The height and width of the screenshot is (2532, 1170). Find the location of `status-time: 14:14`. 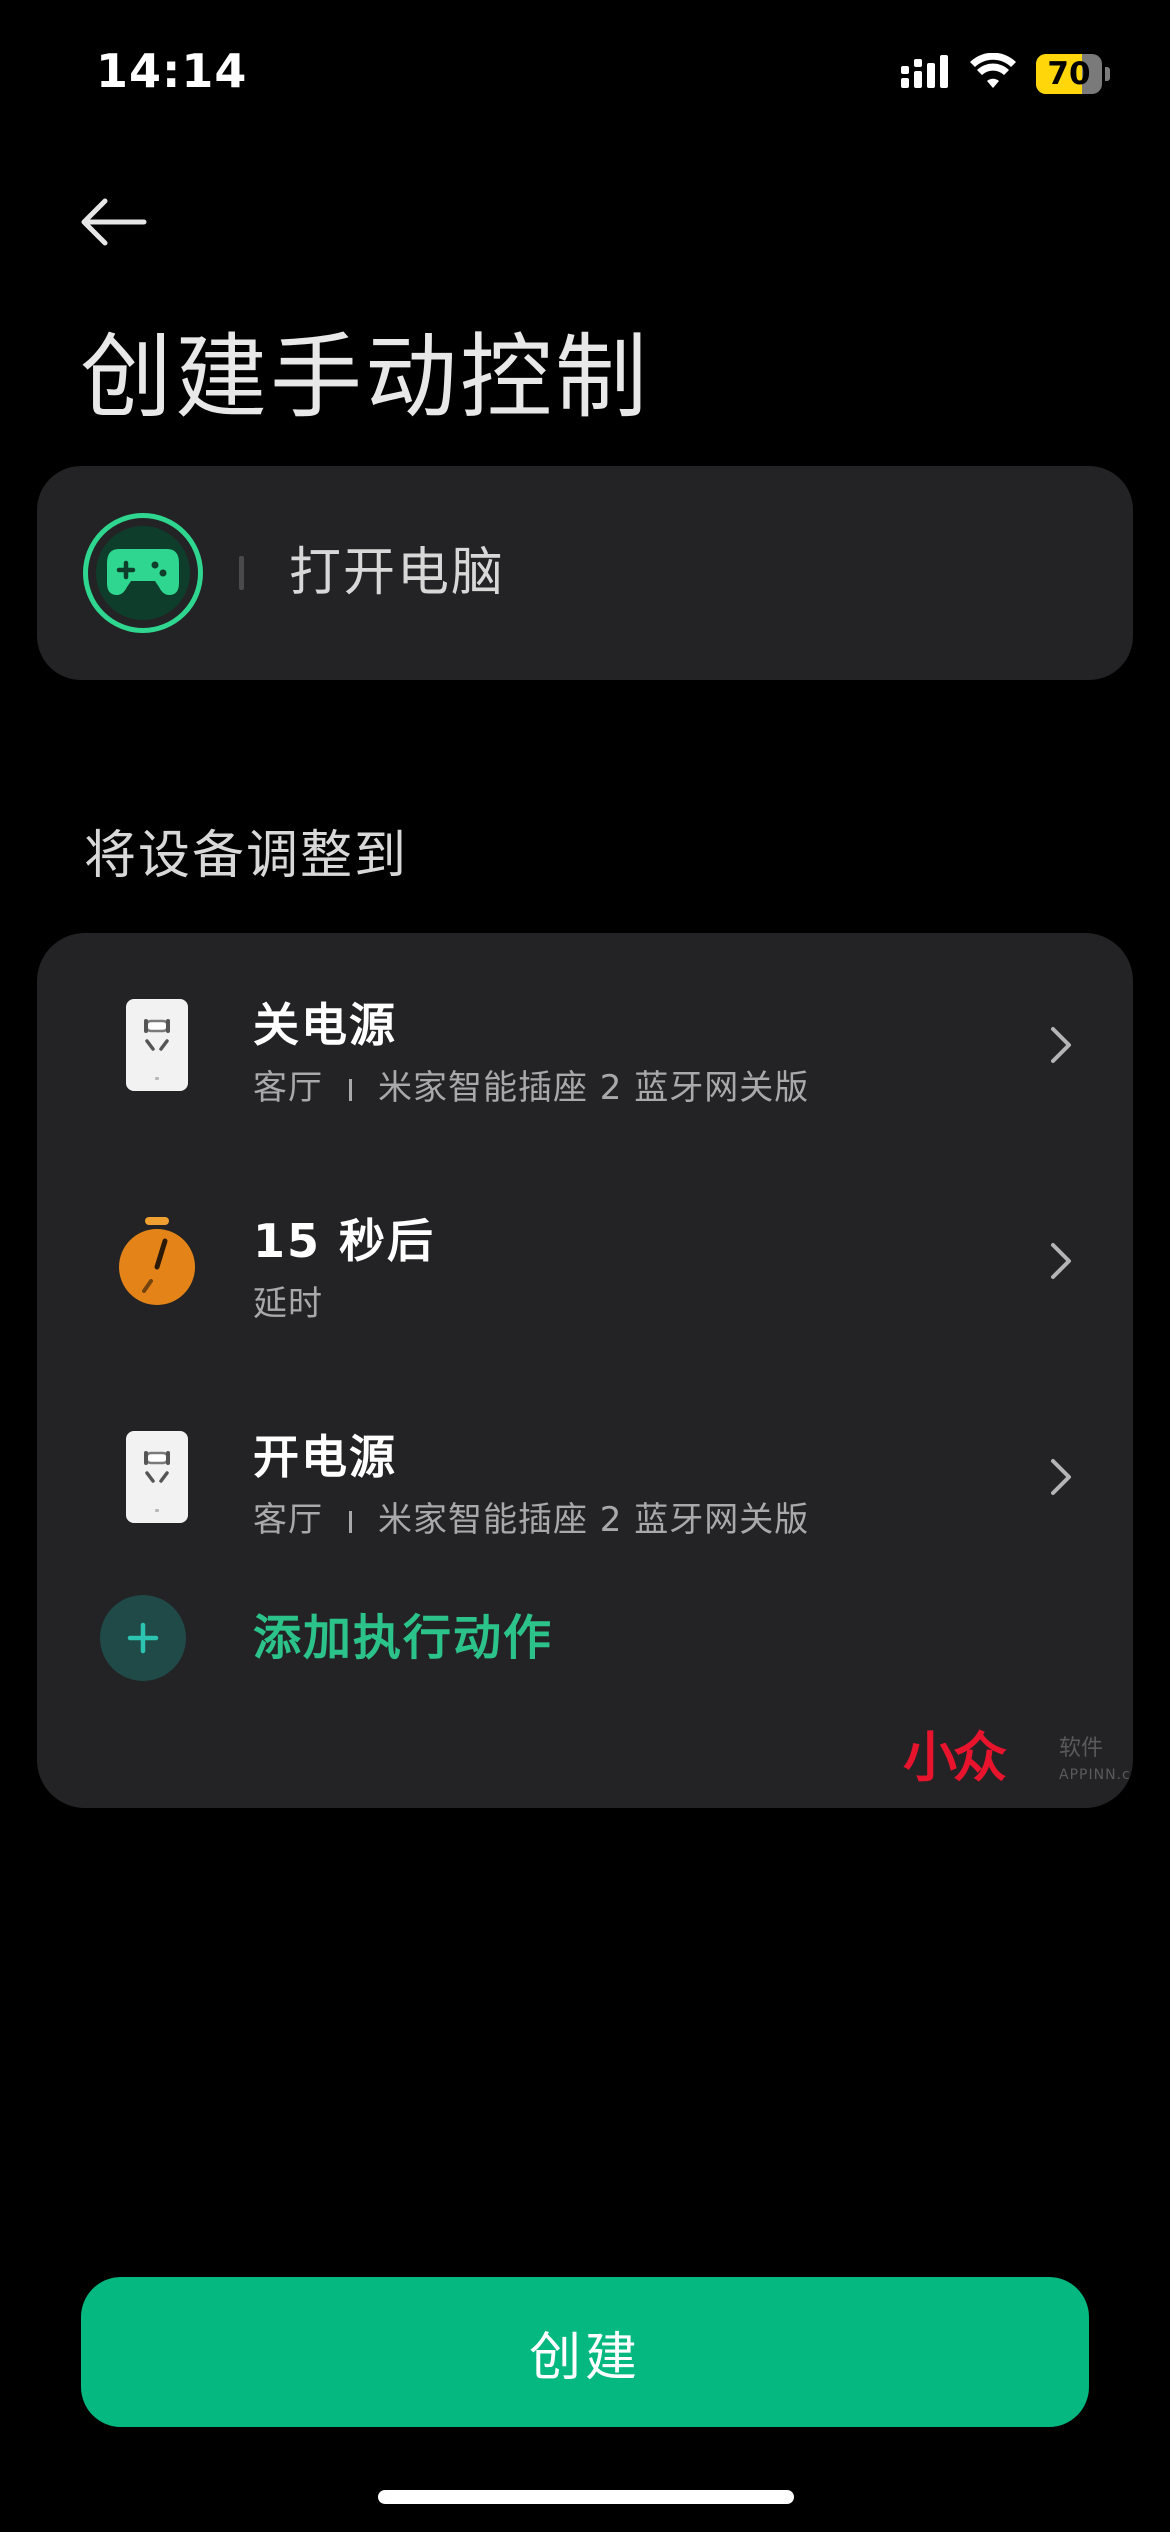

status-time: 14:14 is located at coordinates (172, 71).